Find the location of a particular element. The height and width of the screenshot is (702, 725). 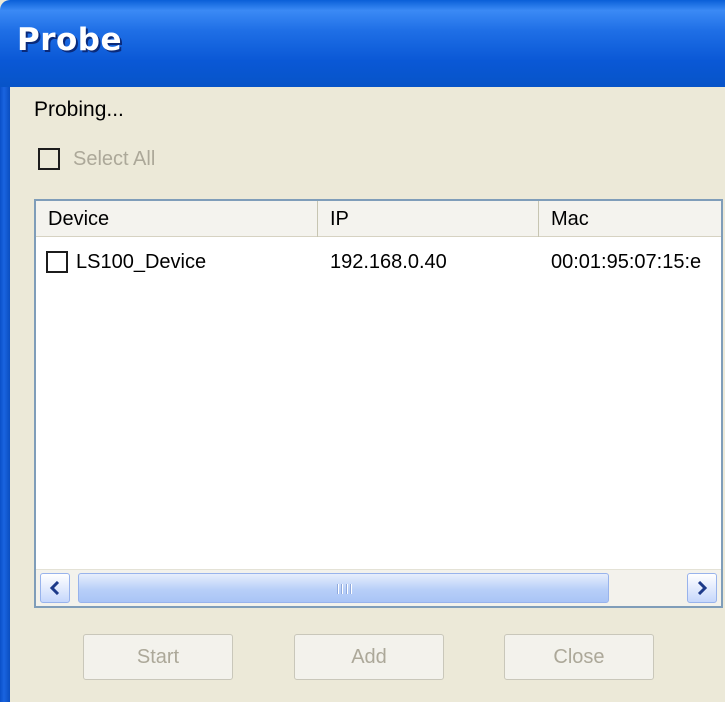

device-name: LS100_Device is located at coordinates (141, 262).